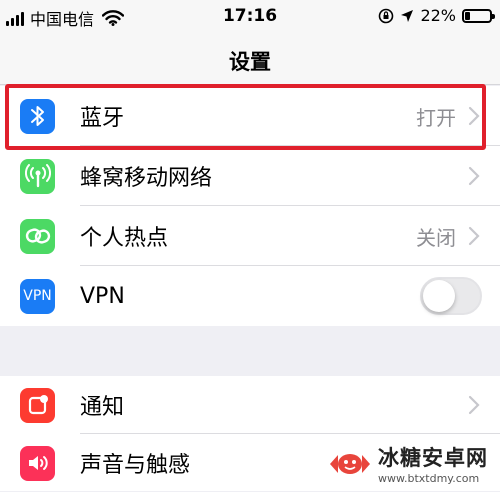  Describe the element at coordinates (250, 296) in the screenshot. I see `settings-row-vpn: VPN VPN` at that location.